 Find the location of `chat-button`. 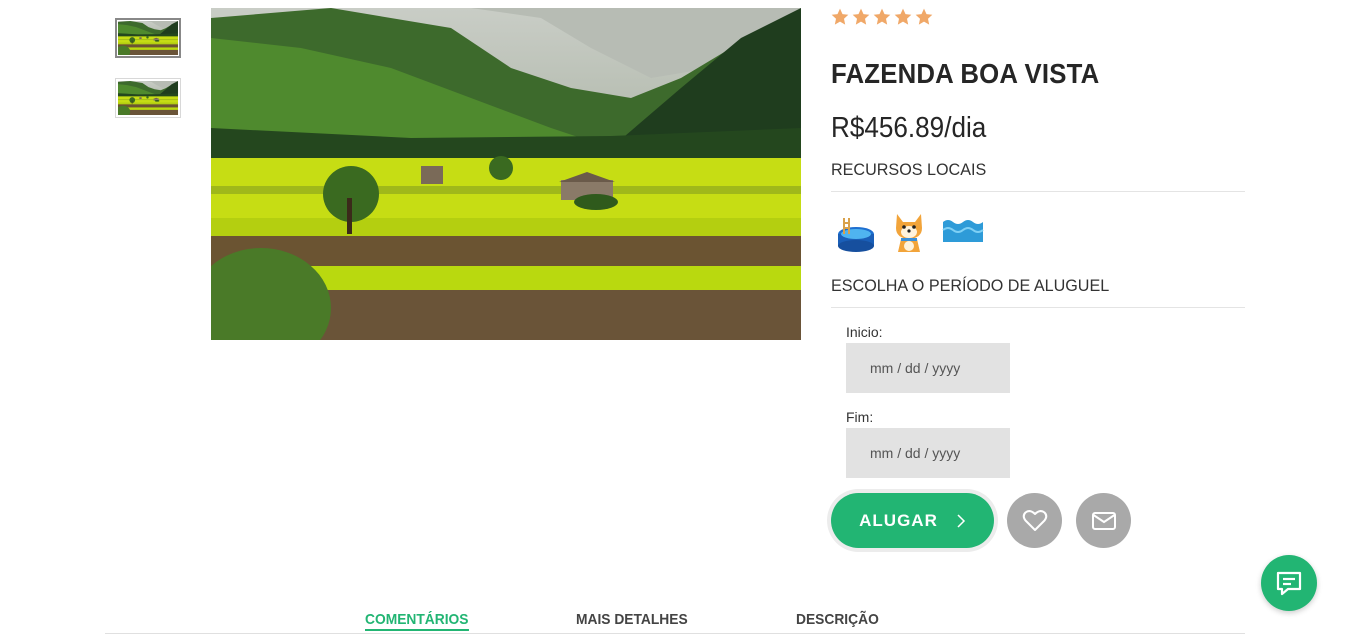

chat-button is located at coordinates (1289, 583).